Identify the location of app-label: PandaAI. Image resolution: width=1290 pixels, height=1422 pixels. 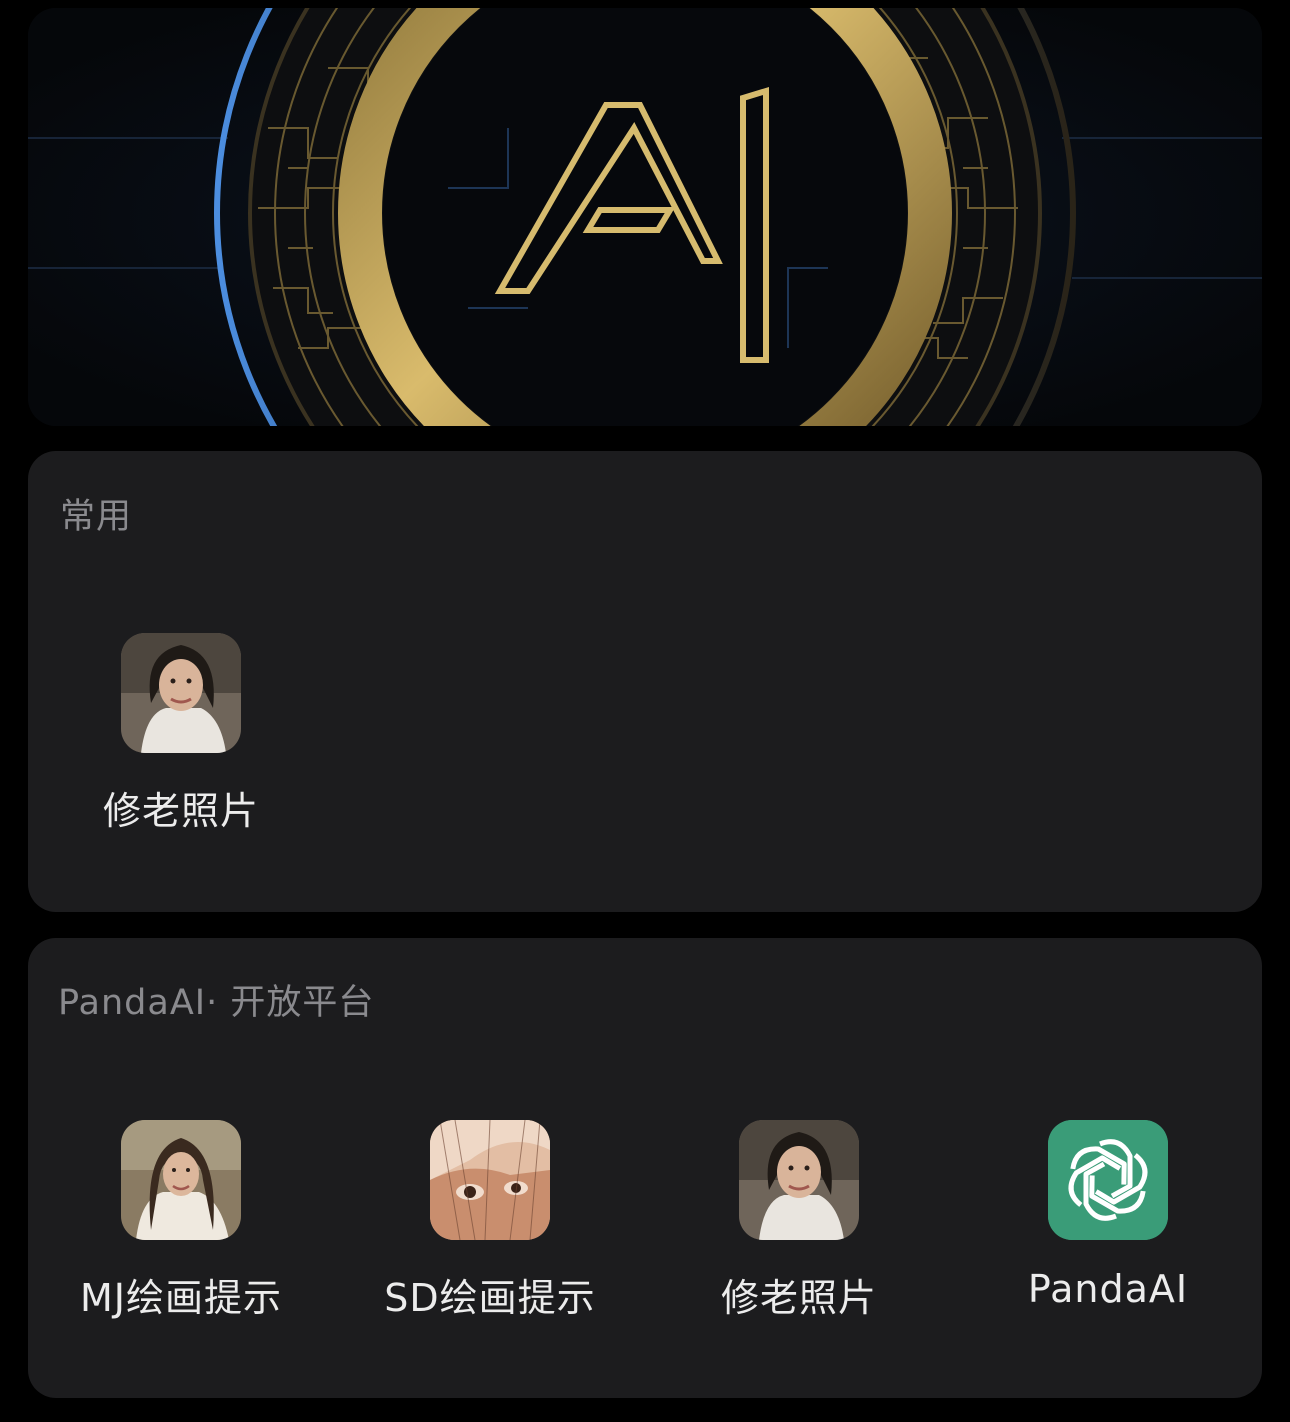
(1108, 1289).